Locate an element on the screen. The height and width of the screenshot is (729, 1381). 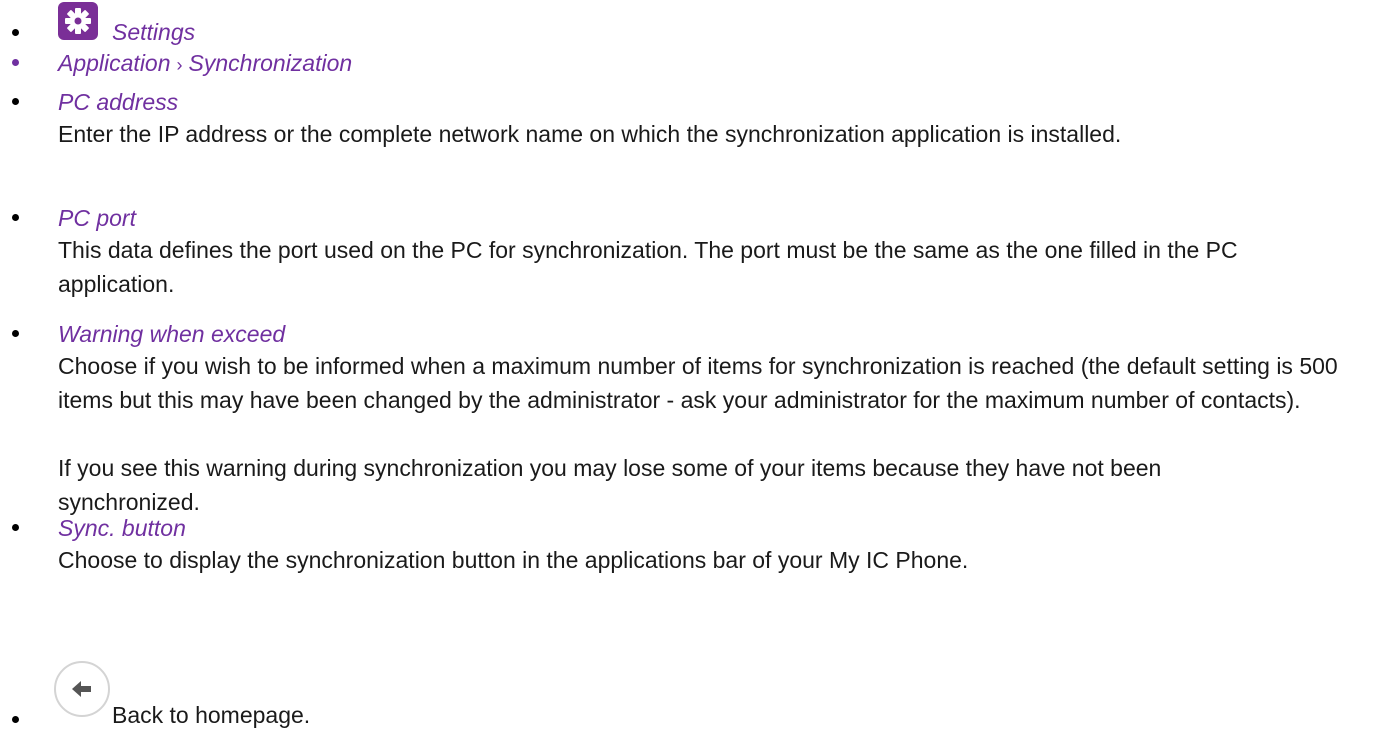
list-item-settings: Settings is located at coordinates (690, 22).